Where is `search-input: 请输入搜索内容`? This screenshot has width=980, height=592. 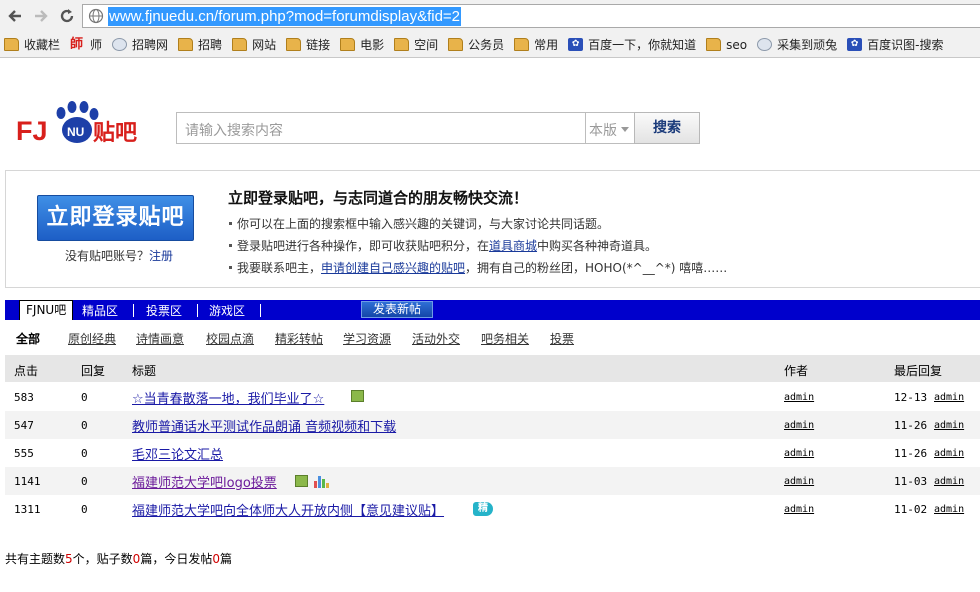 search-input: 请输入搜索内容 is located at coordinates (381, 128).